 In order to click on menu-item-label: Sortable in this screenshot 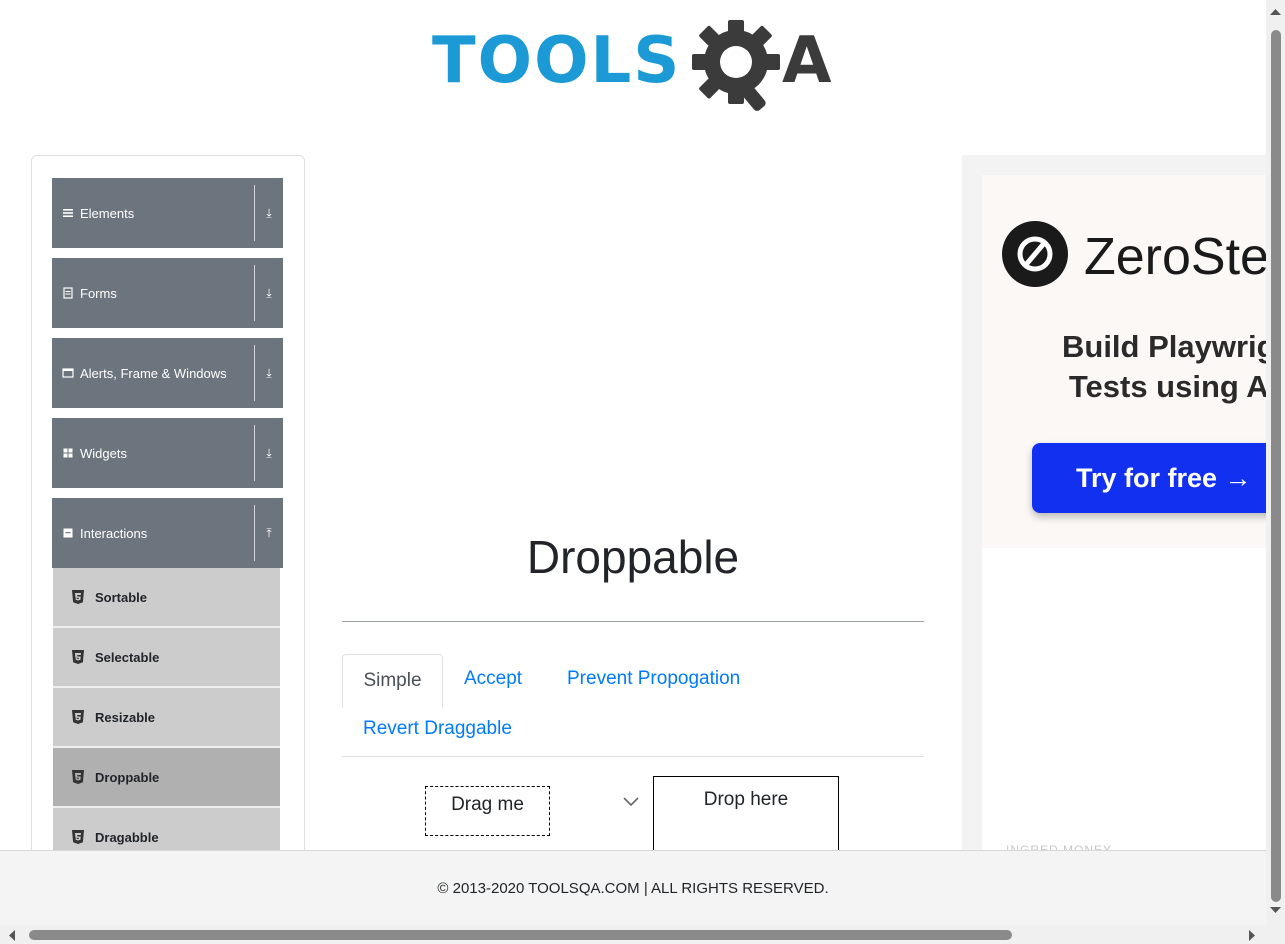, I will do `click(121, 597)`.